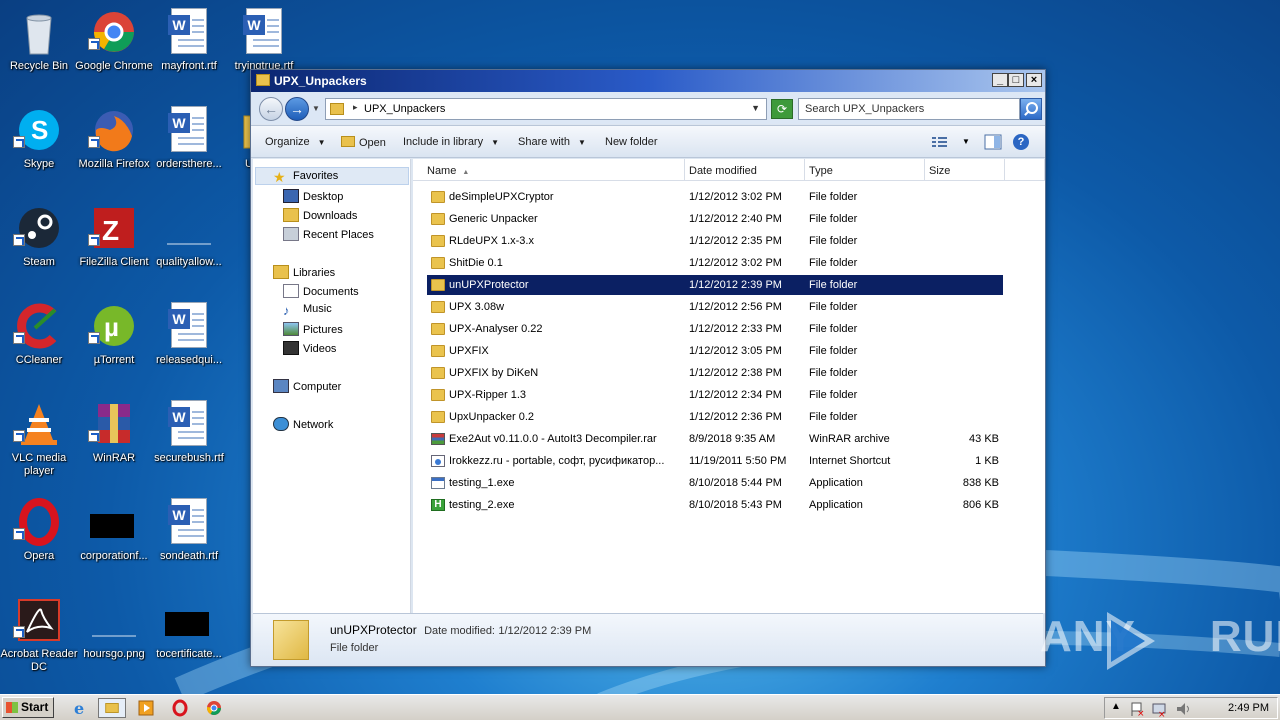  Describe the element at coordinates (1183, 709) in the screenshot. I see `volume-icon` at that location.